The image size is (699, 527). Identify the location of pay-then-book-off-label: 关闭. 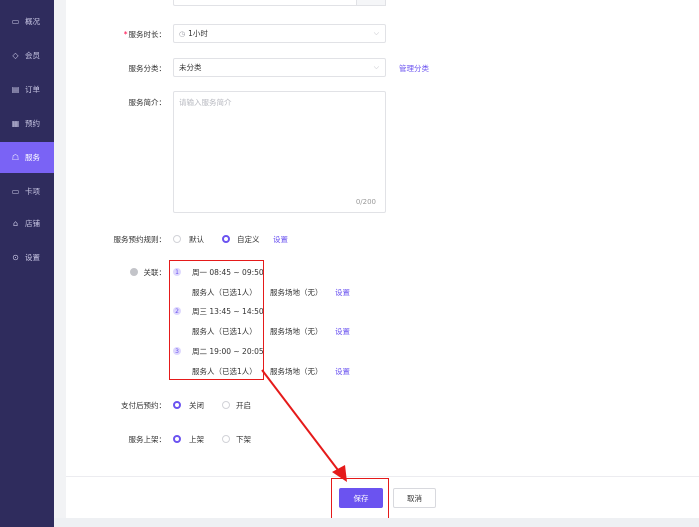
(196, 405).